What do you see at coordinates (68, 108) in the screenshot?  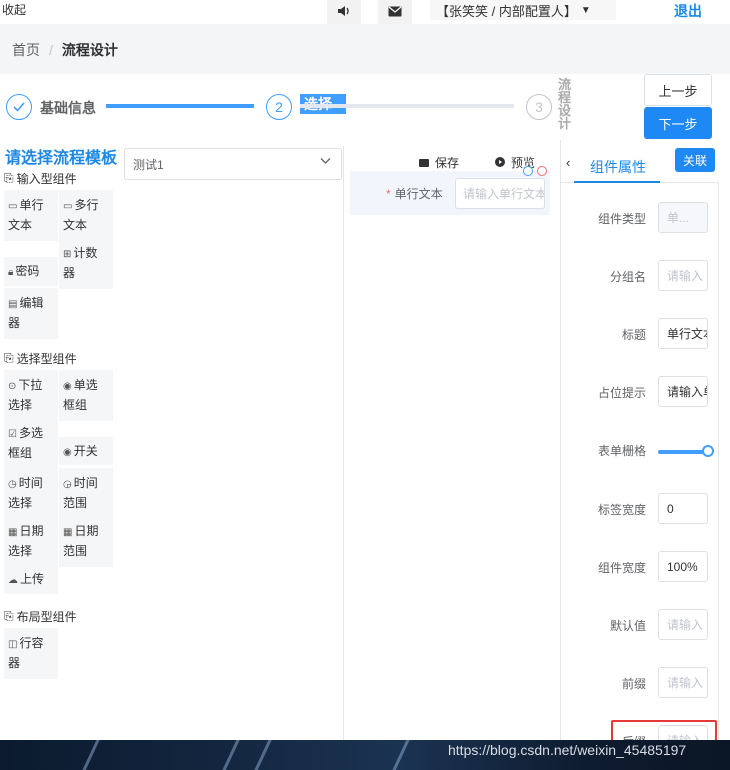 I see `step-1-title: 基础信息` at bounding box center [68, 108].